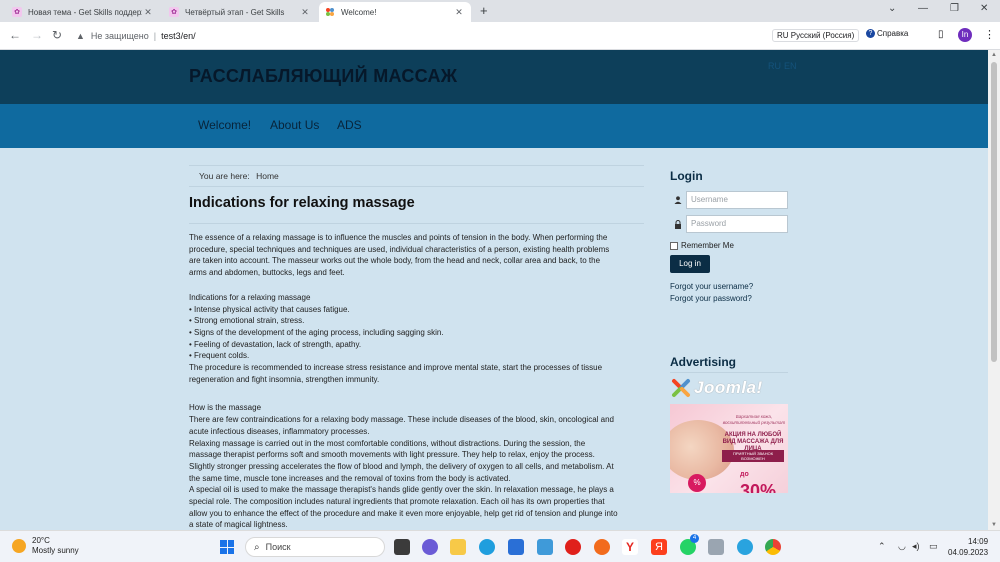 Image resolution: width=1000 pixels, height=562 pixels. I want to click on task-view-icon, so click(402, 547).